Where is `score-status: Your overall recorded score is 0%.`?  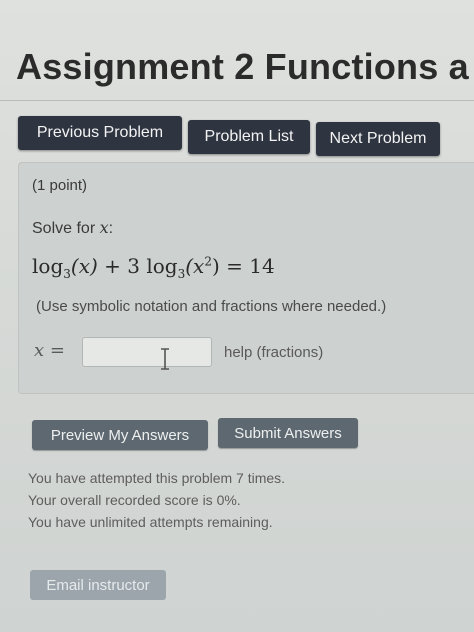 score-status: Your overall recorded score is 0%. is located at coordinates (134, 500).